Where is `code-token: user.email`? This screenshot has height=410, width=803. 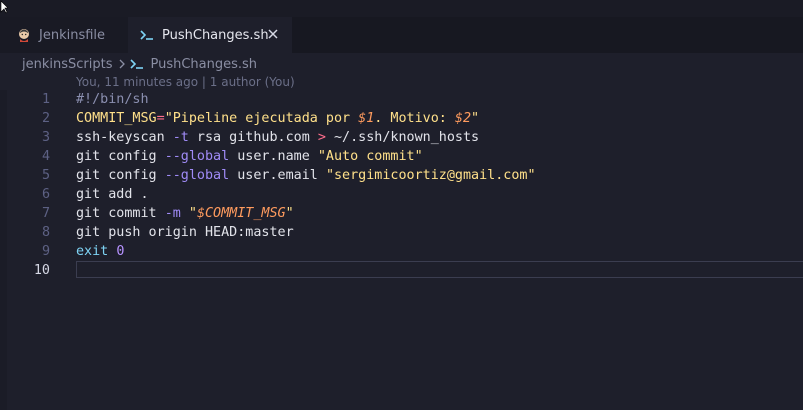
code-token: user.email is located at coordinates (277, 175).